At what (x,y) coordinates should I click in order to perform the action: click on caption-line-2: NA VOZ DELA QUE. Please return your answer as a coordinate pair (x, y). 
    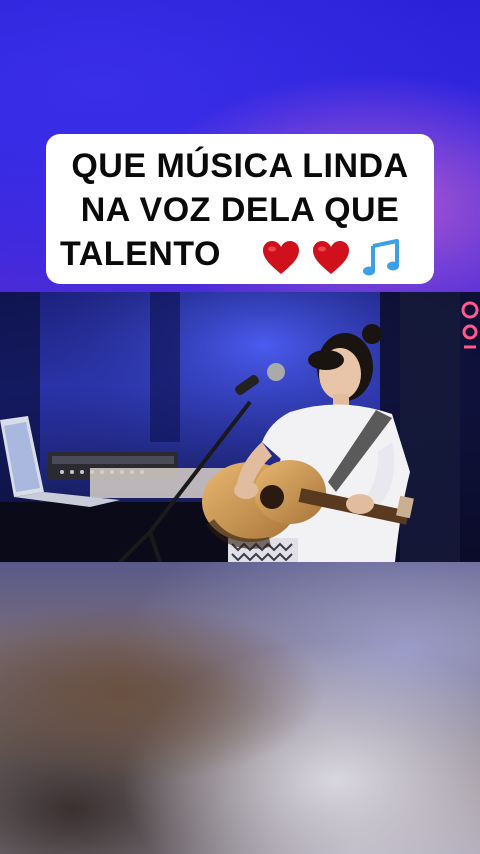
    Looking at the image, I should click on (240, 210).